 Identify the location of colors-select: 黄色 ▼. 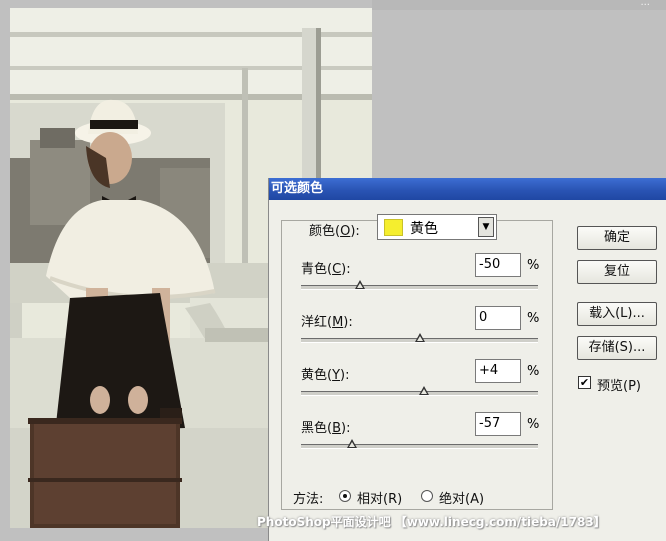
(437, 227).